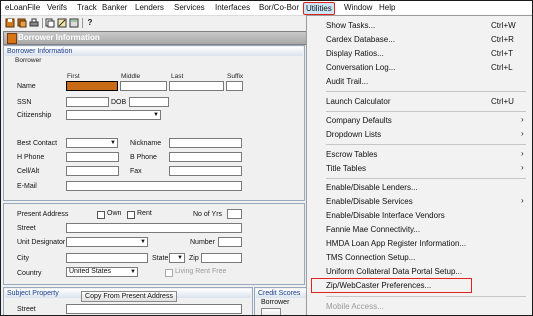  Describe the element at coordinates (57, 7) in the screenshot. I see `menu-verifs: Verifs` at that location.